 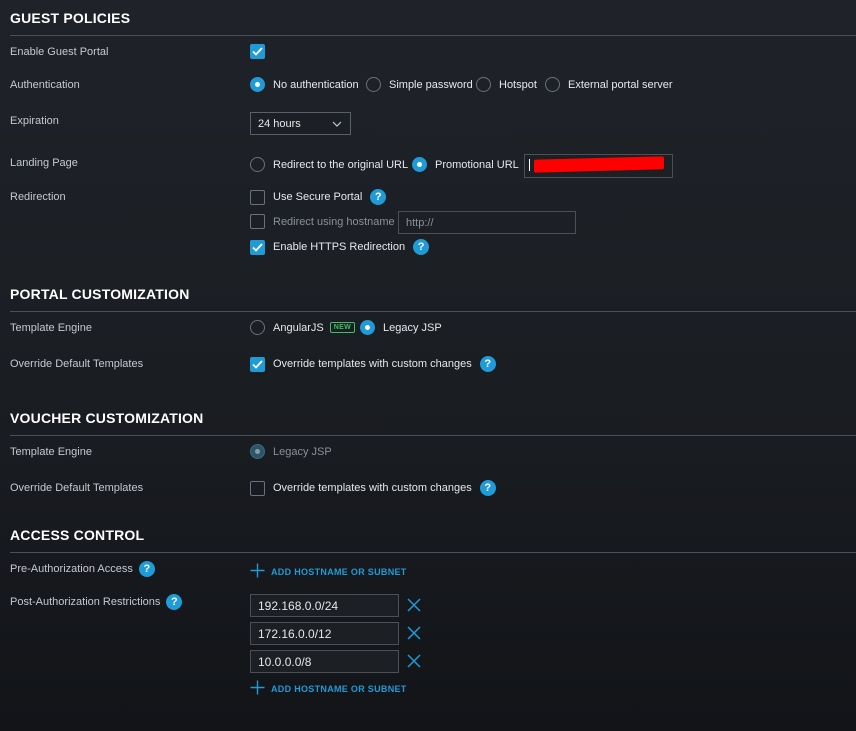 I want to click on redirection-label: Redirection, so click(x=38, y=197).